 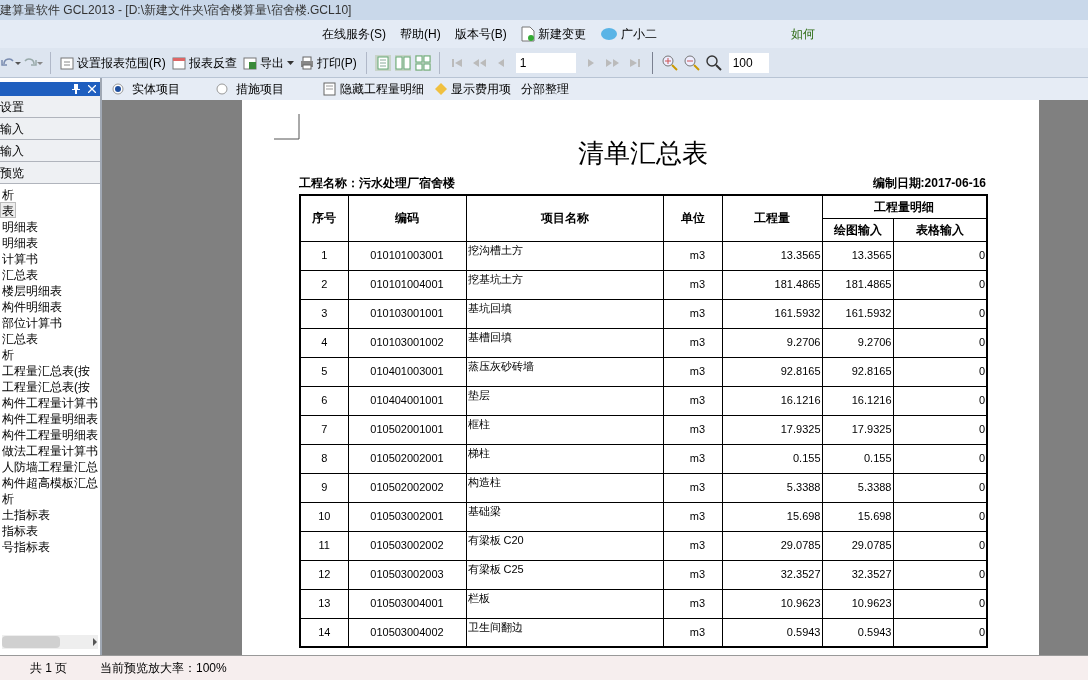 I want to click on tree-item: 构件超高模板汇总, so click(x=50, y=482).